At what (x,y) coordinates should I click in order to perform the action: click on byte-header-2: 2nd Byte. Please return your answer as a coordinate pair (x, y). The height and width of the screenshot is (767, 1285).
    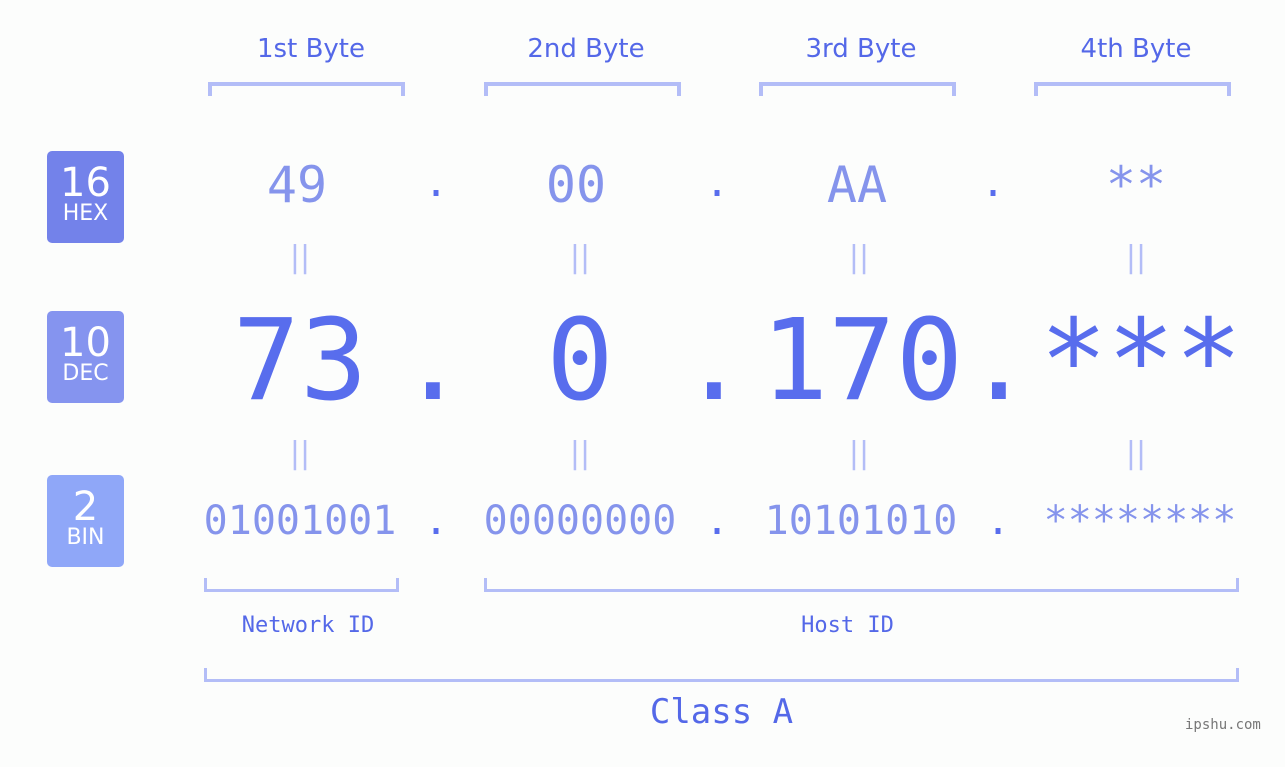
    Looking at the image, I should click on (586, 49).